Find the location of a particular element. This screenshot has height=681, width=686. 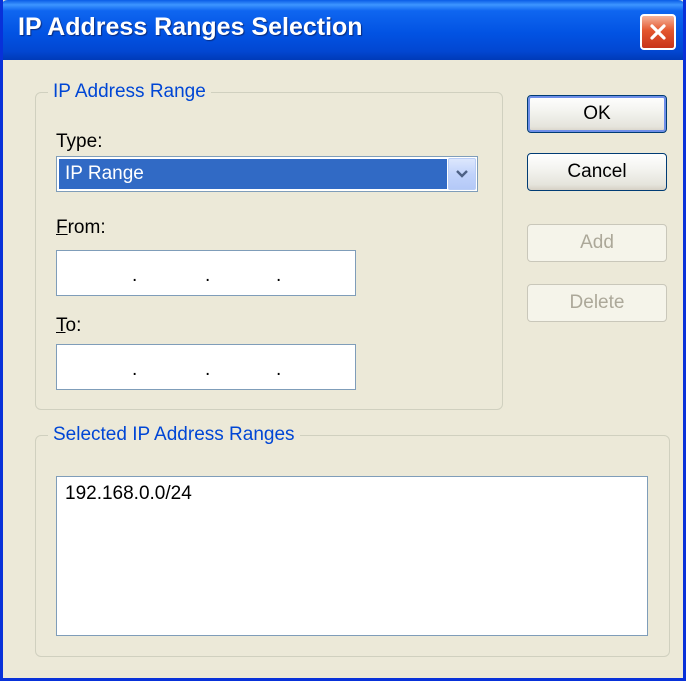

from-label-mnemonic: F is located at coordinates (62, 227).